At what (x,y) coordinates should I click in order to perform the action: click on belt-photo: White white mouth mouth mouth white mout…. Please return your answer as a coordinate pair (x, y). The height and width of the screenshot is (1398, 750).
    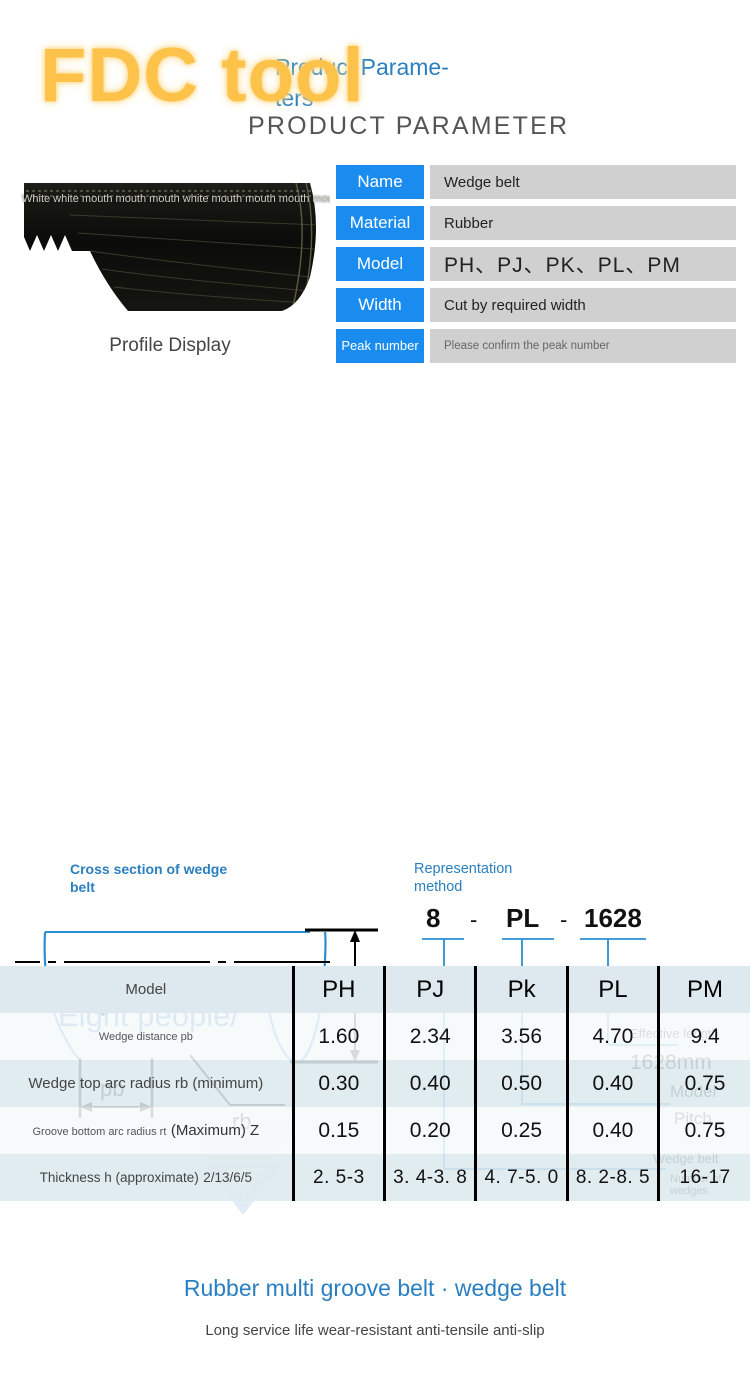
    Looking at the image, I should click on (170, 245).